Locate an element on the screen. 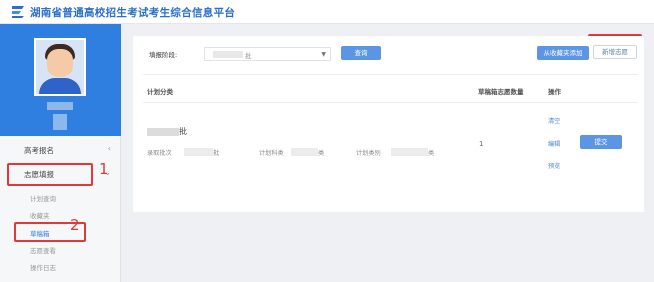  app-title: 湖南省普通高校招生考试考生综合信息平台 is located at coordinates (133, 13).